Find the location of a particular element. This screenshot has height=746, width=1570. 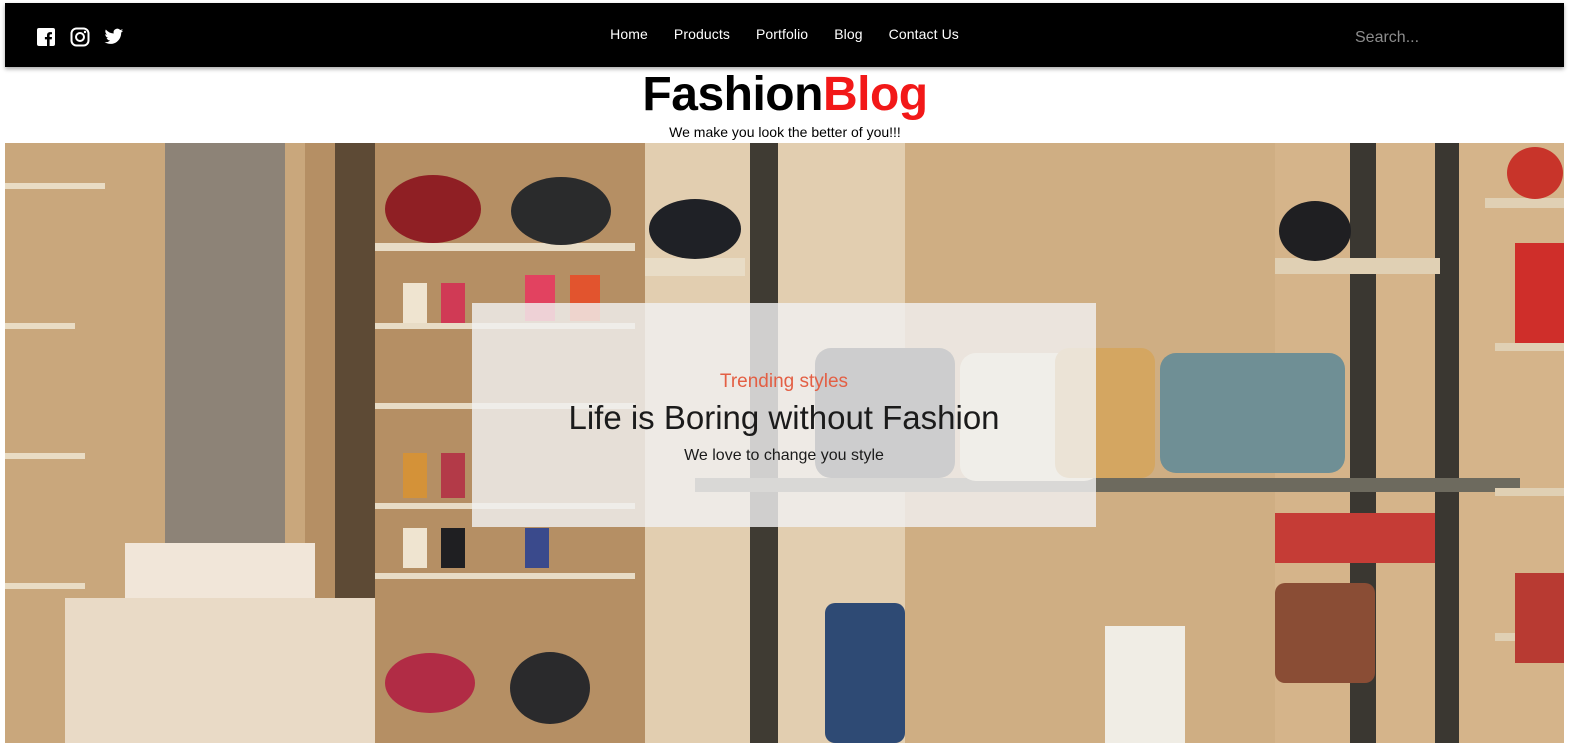

facebook-icon is located at coordinates (46, 37).